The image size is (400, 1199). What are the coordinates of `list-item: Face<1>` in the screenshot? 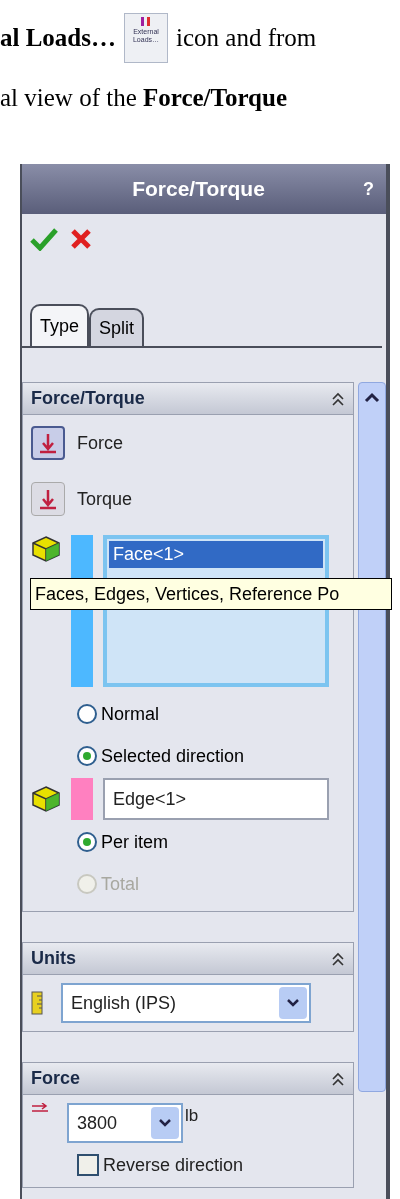 It's located at (216, 554).